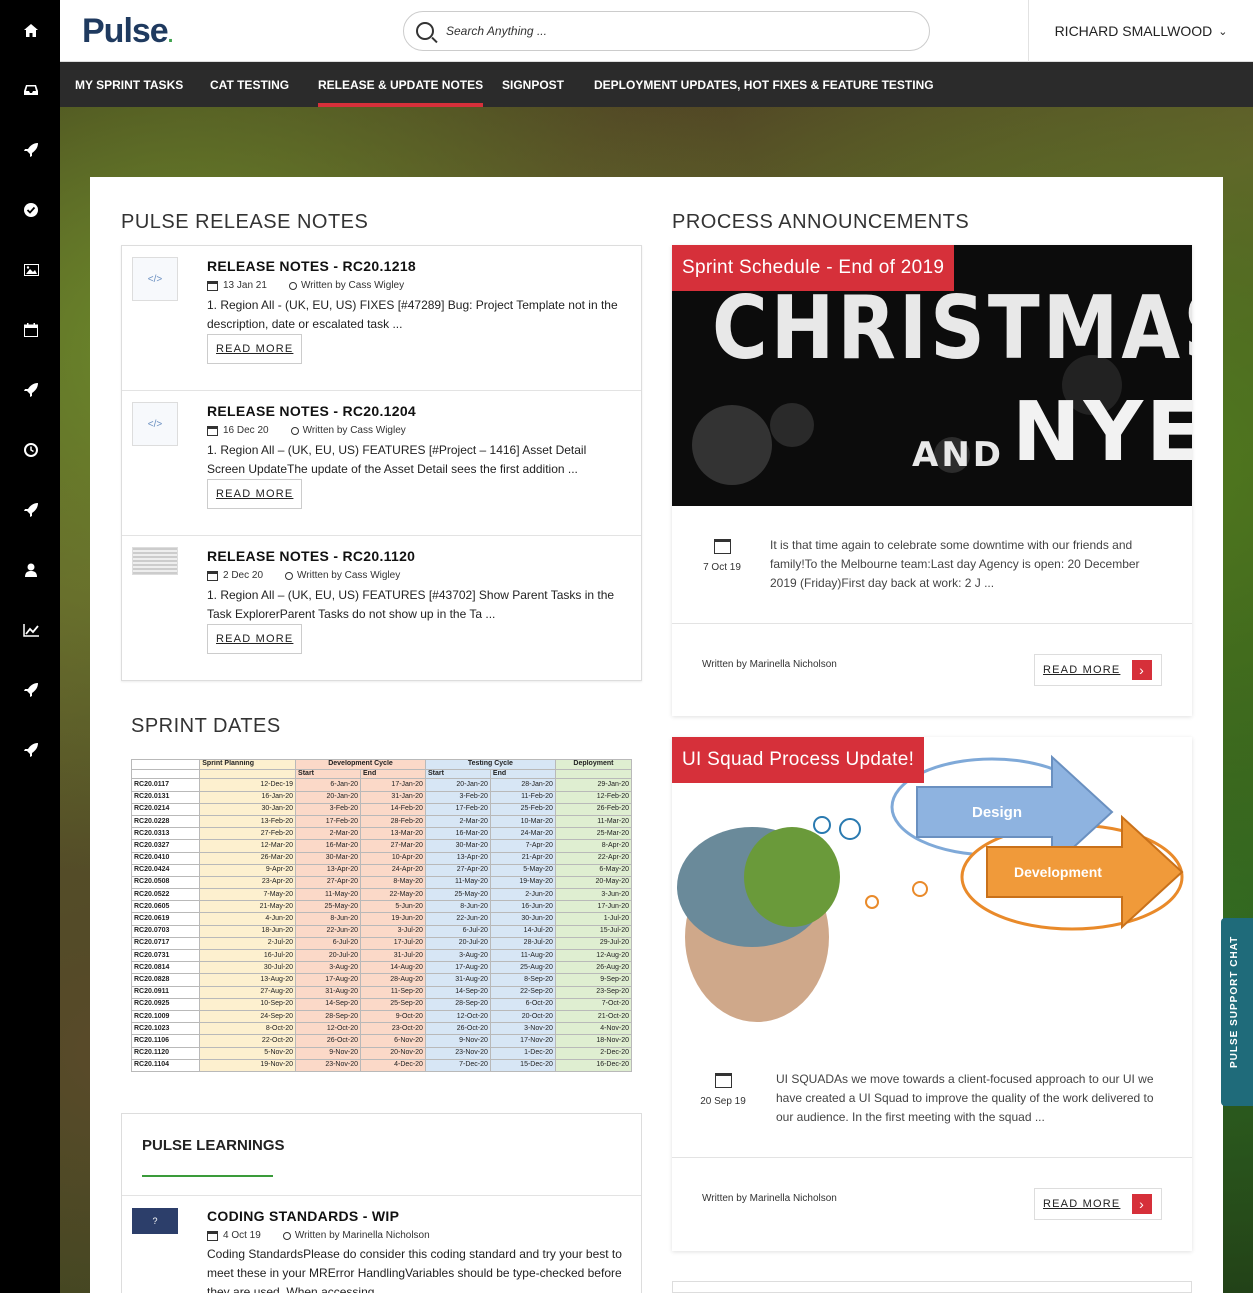 This screenshot has height=1293, width=1253. I want to click on table-cell: 27-Feb-20, so click(248, 834).